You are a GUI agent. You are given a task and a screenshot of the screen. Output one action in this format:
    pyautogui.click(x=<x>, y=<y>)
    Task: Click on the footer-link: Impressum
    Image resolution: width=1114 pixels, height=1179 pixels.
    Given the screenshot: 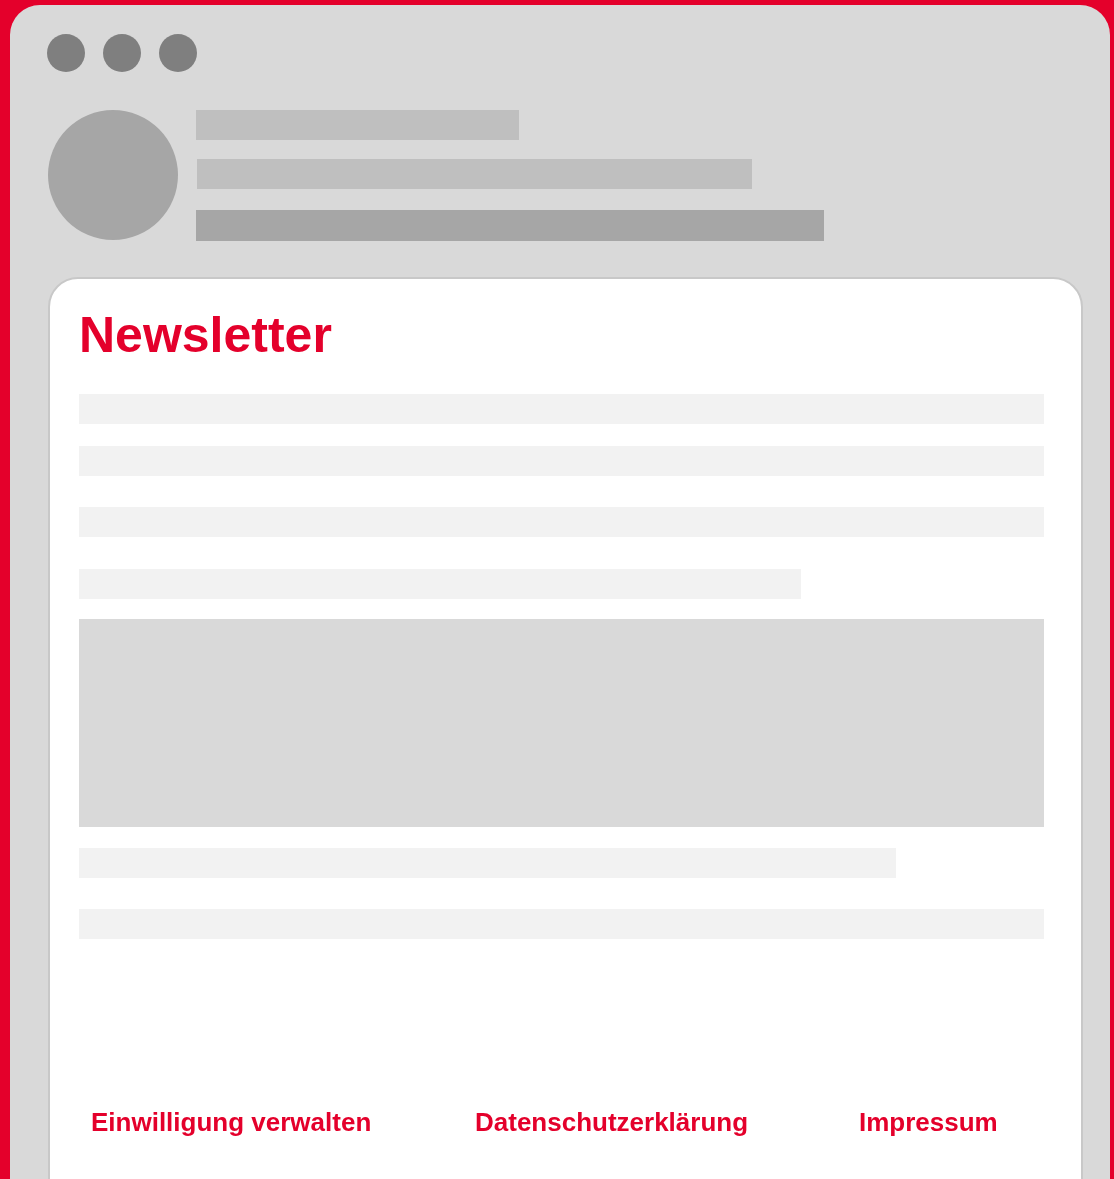 What is the action you would take?
    pyautogui.click(x=928, y=1122)
    